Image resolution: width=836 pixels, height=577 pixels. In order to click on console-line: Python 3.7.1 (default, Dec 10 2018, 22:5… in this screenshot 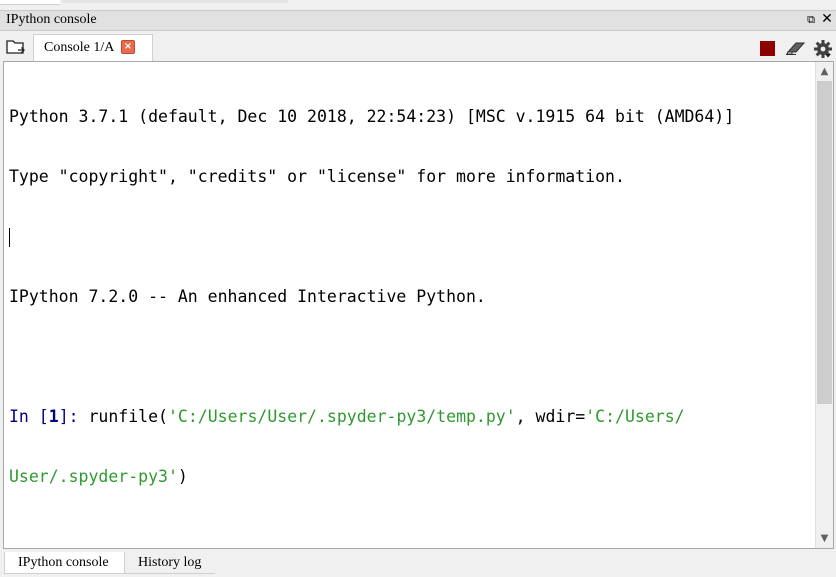, I will do `click(372, 116)`.